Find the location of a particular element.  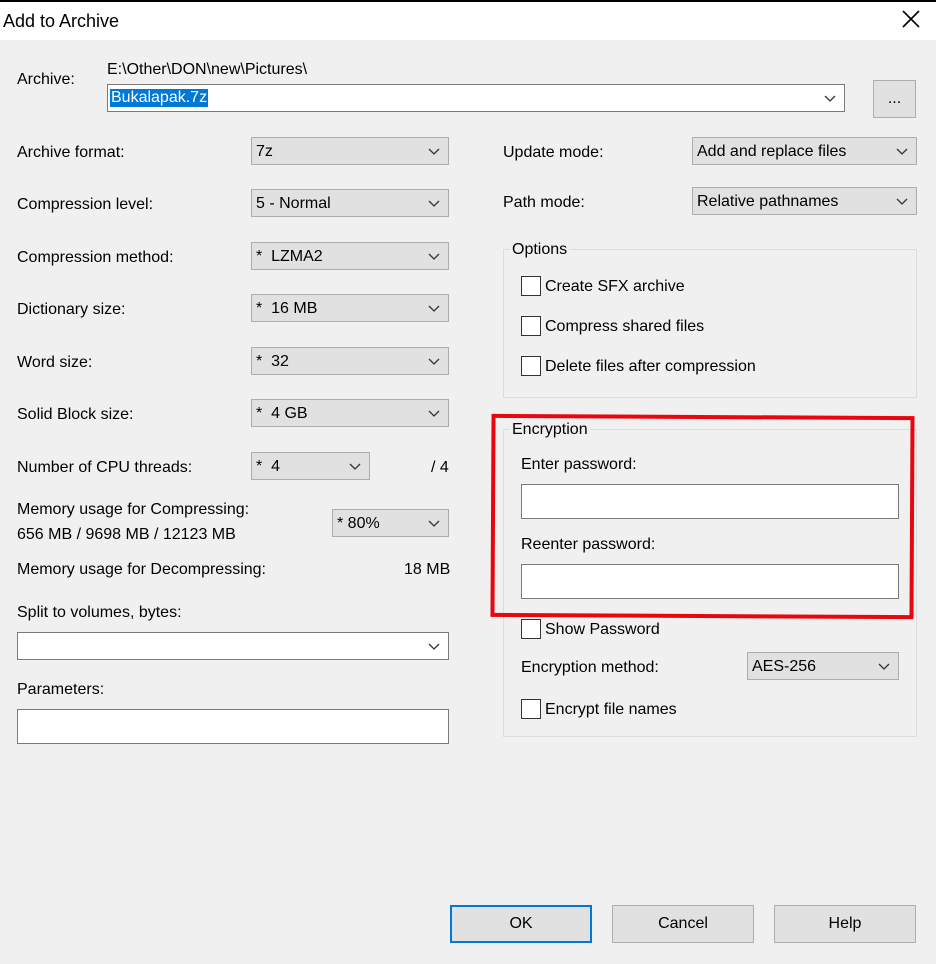

compress-shared-label: Compress shared files is located at coordinates (624, 327).